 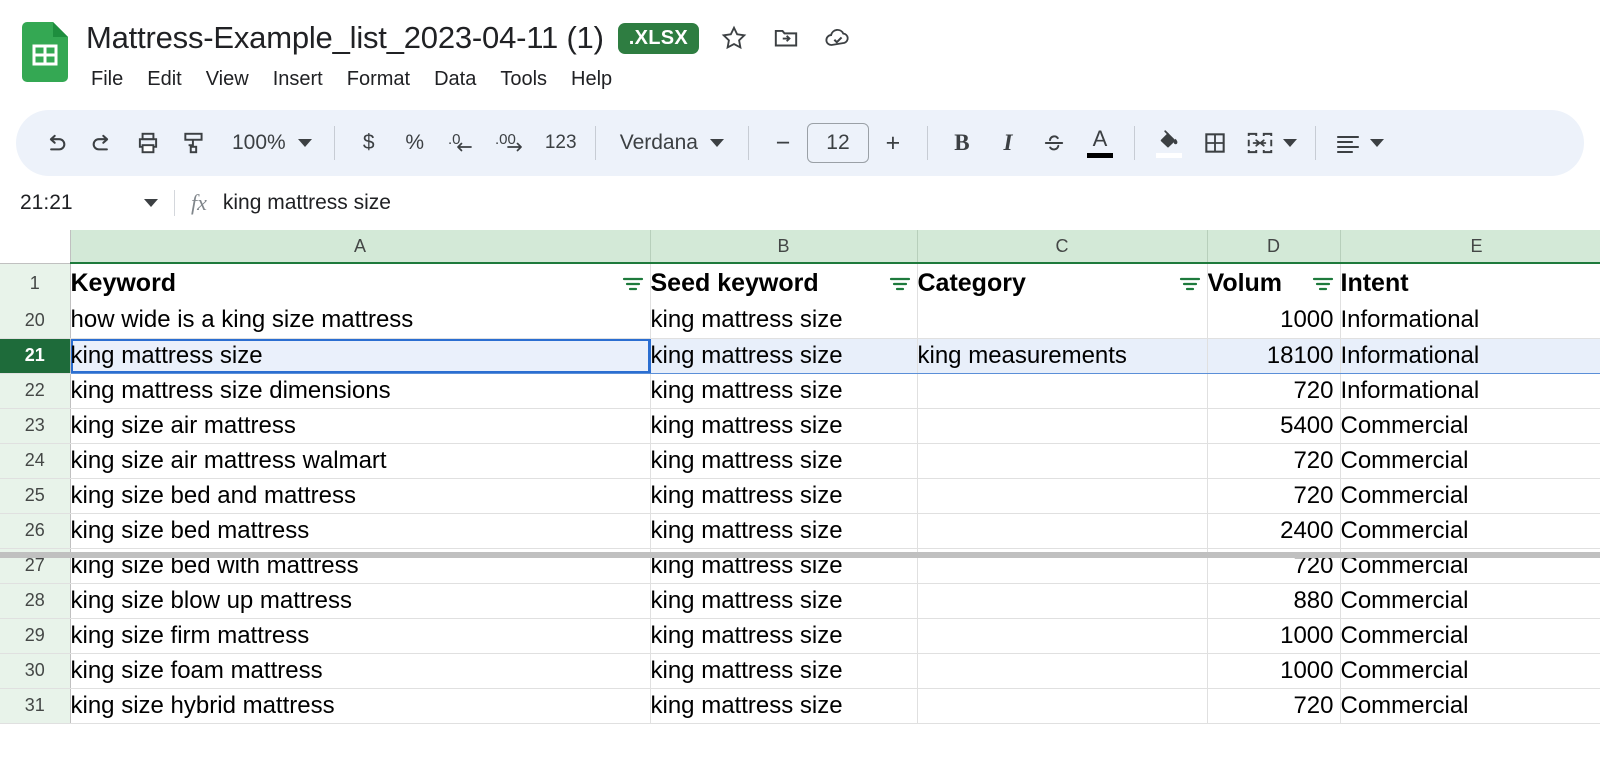 What do you see at coordinates (35, 321) in the screenshot?
I see `row-header-20: 20` at bounding box center [35, 321].